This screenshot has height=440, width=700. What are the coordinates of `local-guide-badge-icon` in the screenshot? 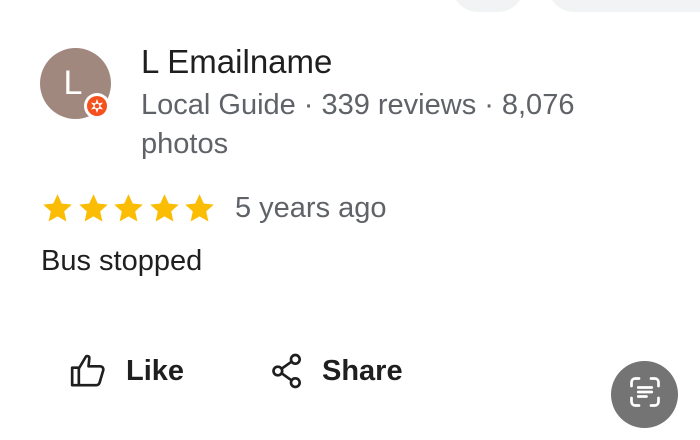 It's located at (97, 106).